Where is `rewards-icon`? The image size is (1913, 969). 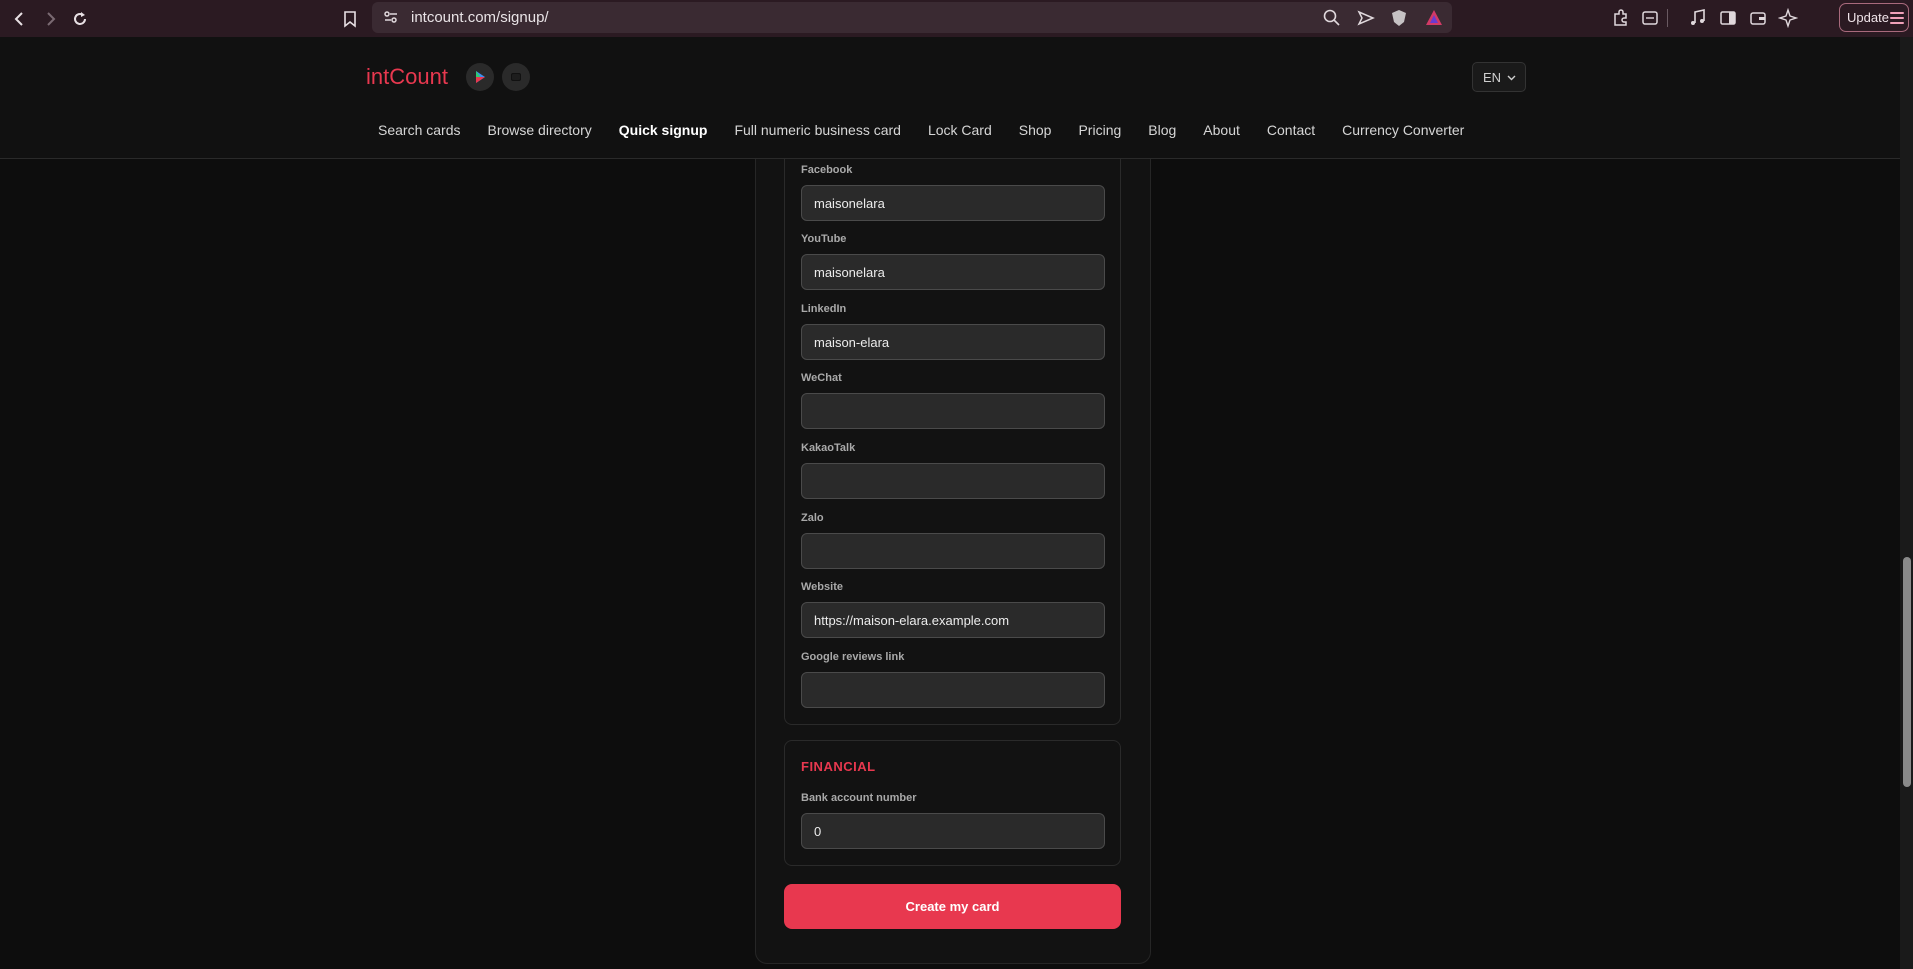 rewards-icon is located at coordinates (1434, 18).